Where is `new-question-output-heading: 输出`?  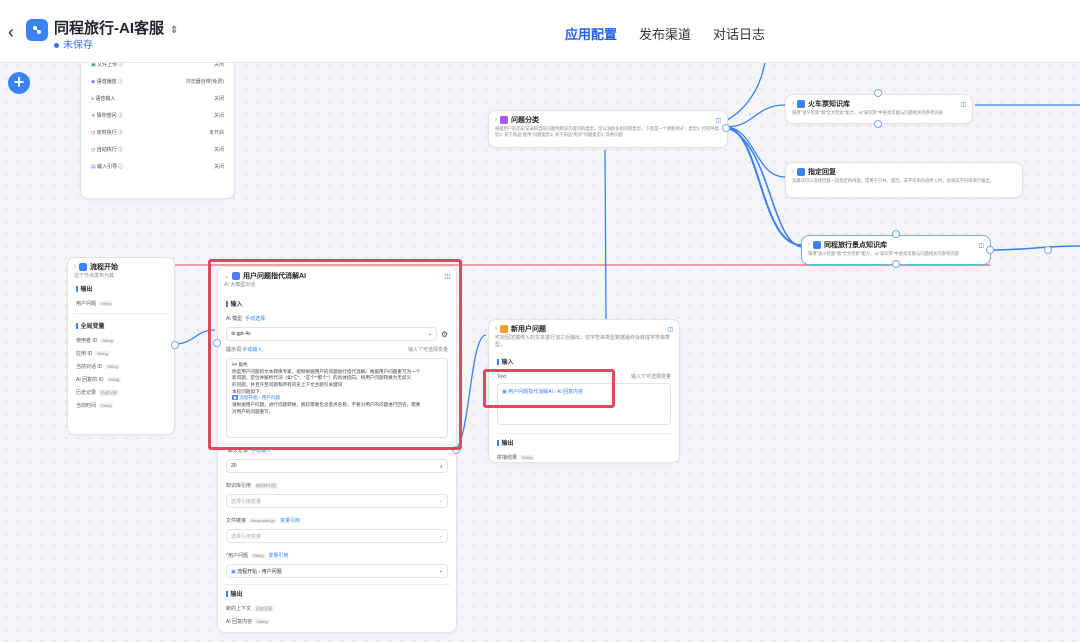
new-question-output-heading: 输出 is located at coordinates (584, 442).